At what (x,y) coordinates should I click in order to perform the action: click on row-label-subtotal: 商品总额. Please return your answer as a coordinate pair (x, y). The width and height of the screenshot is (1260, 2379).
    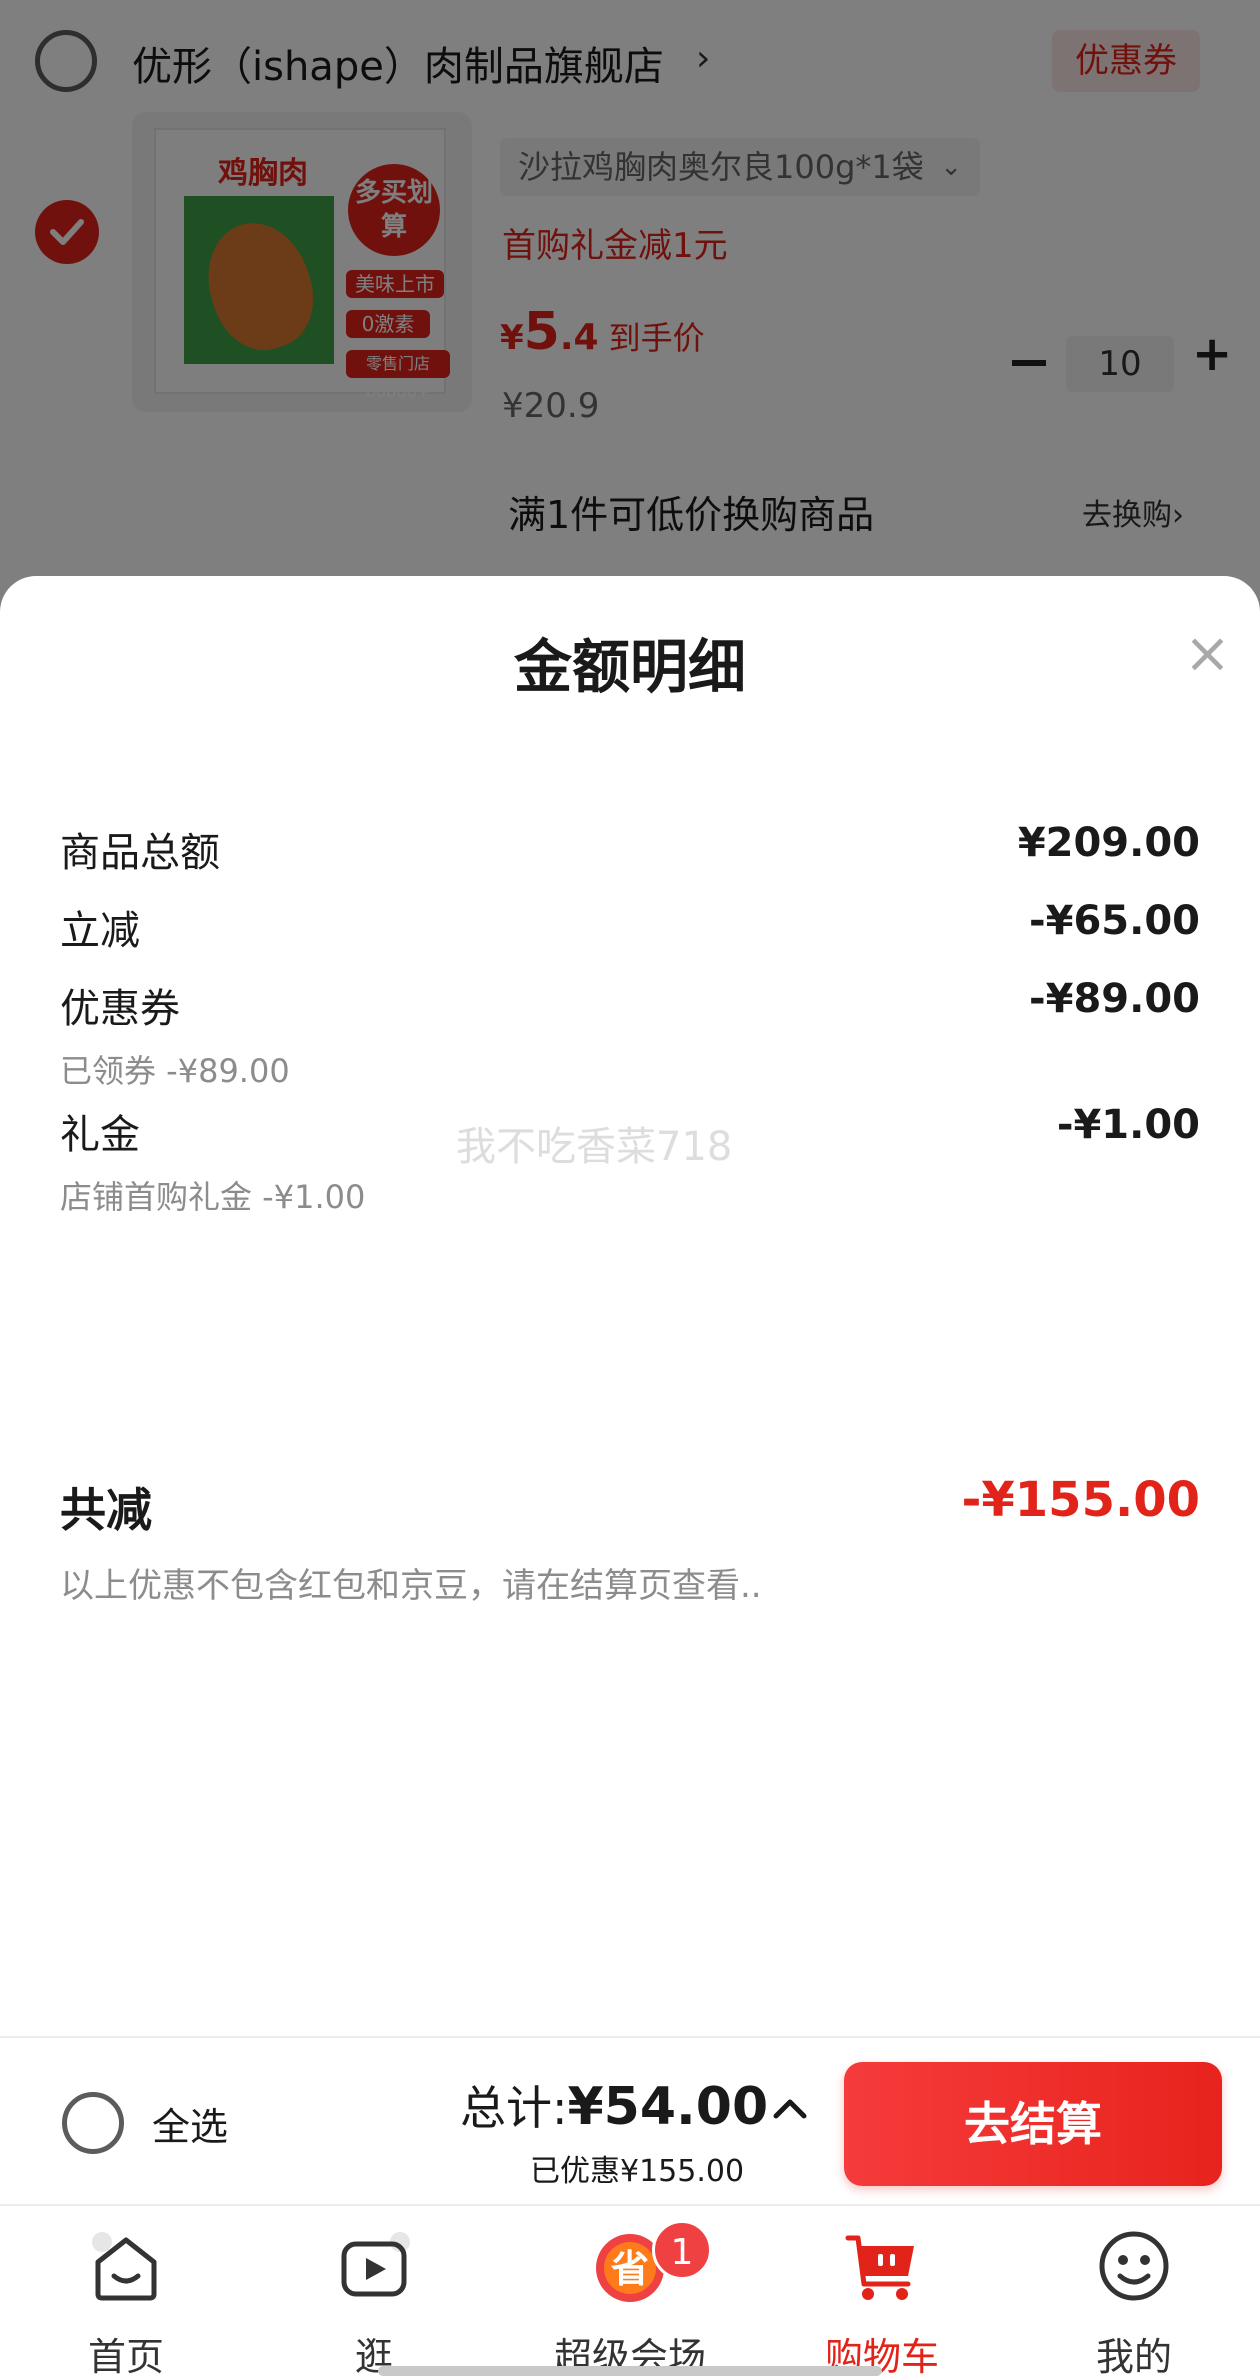
    Looking at the image, I should click on (140, 853).